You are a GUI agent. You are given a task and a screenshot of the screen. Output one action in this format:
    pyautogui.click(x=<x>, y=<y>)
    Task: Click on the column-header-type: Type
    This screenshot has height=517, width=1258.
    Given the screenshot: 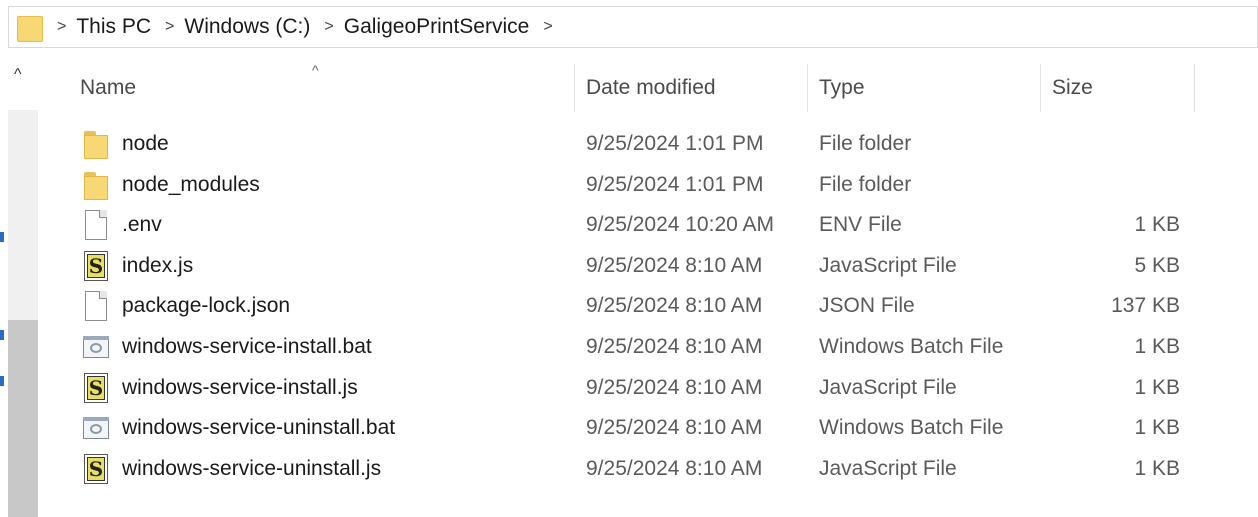 What is the action you would take?
    pyautogui.click(x=842, y=88)
    